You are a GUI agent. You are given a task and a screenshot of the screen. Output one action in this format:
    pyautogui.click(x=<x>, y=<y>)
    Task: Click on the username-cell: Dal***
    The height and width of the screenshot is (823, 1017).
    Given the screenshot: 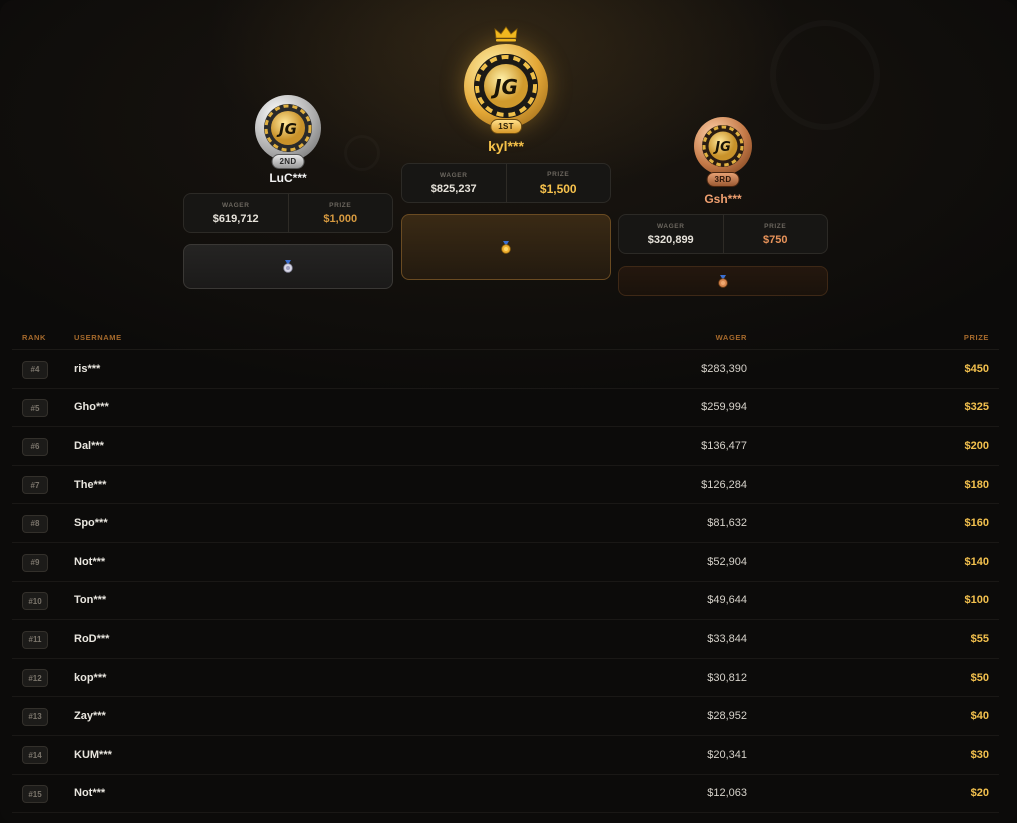 What is the action you would take?
    pyautogui.click(x=89, y=445)
    